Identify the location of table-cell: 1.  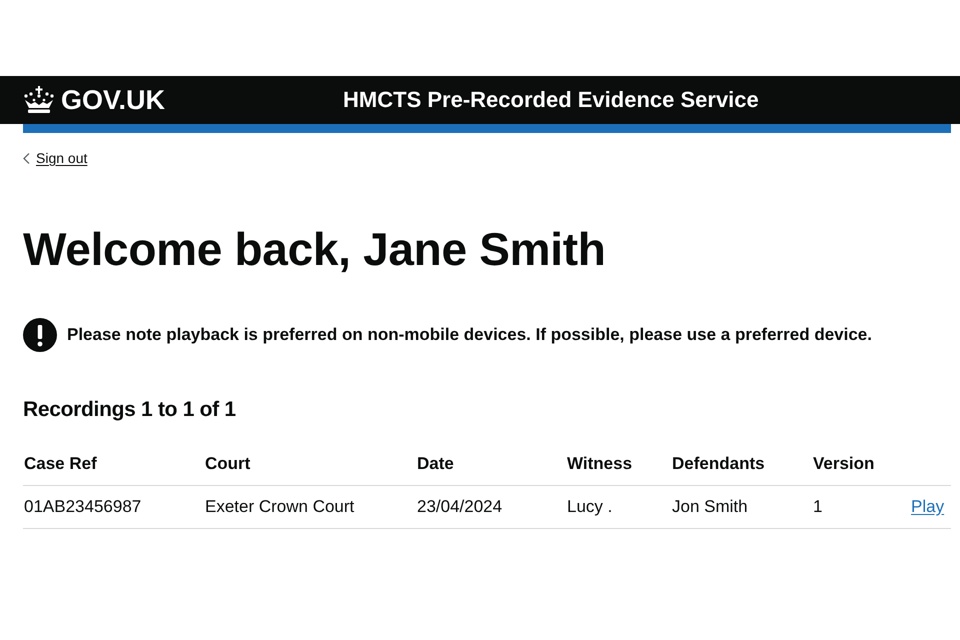
(817, 507).